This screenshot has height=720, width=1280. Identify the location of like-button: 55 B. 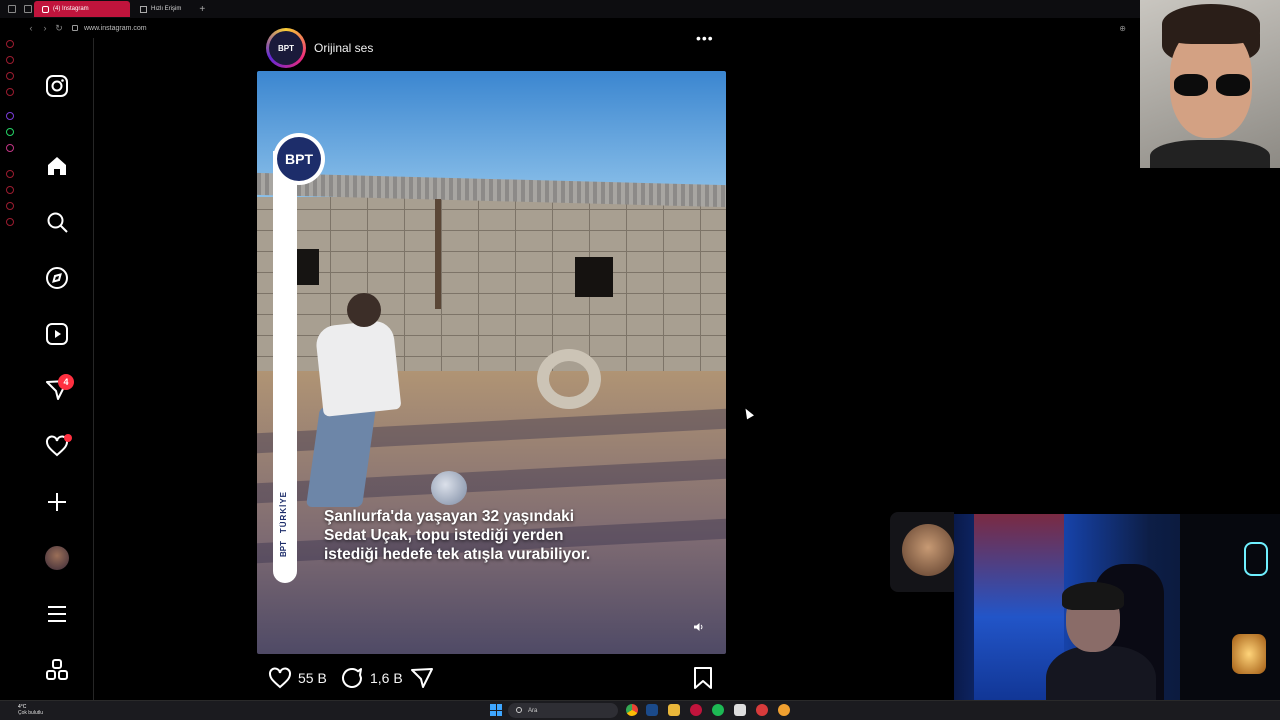
(297, 678).